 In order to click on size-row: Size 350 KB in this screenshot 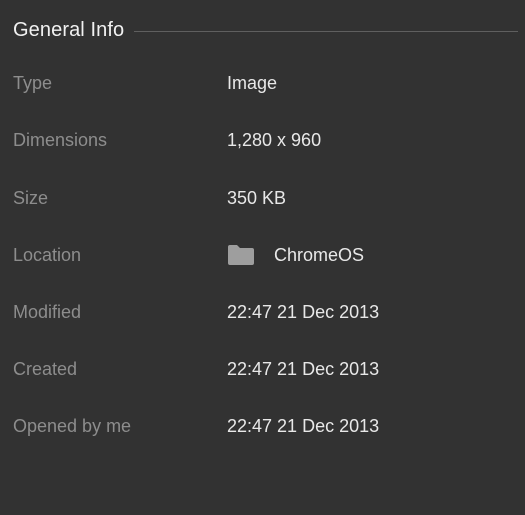, I will do `click(265, 198)`.